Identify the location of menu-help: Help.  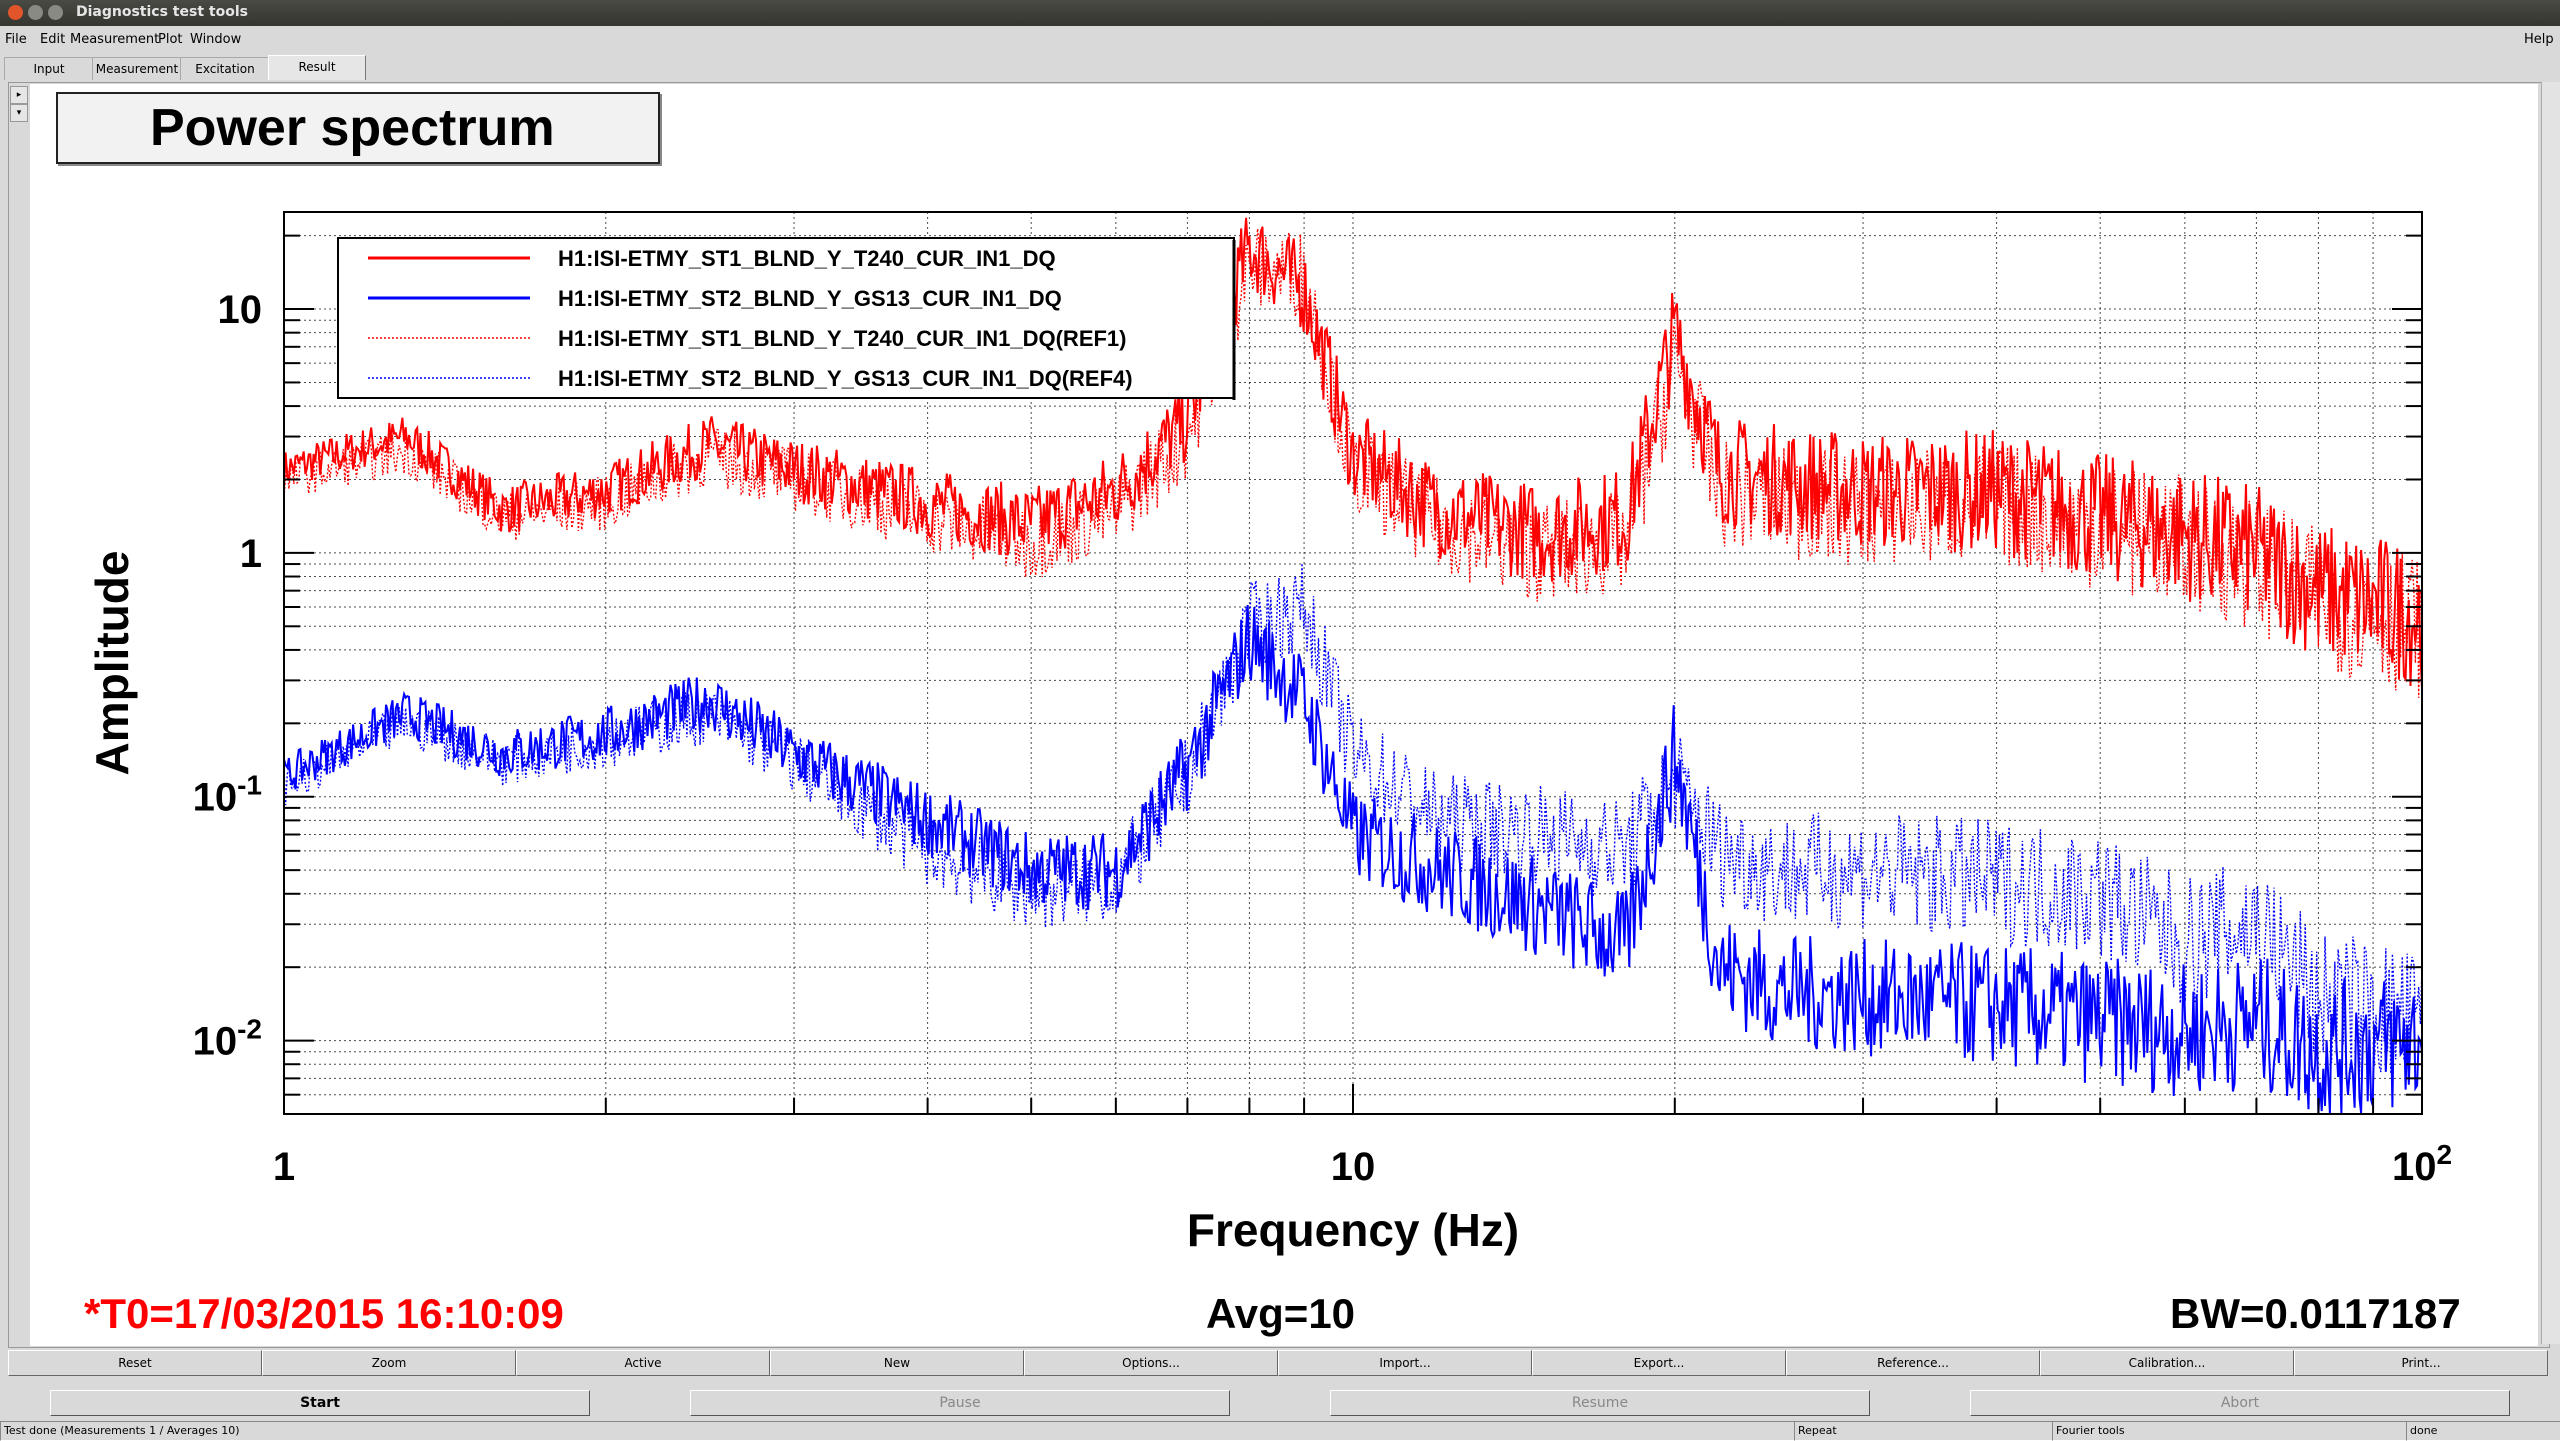
(2539, 39).